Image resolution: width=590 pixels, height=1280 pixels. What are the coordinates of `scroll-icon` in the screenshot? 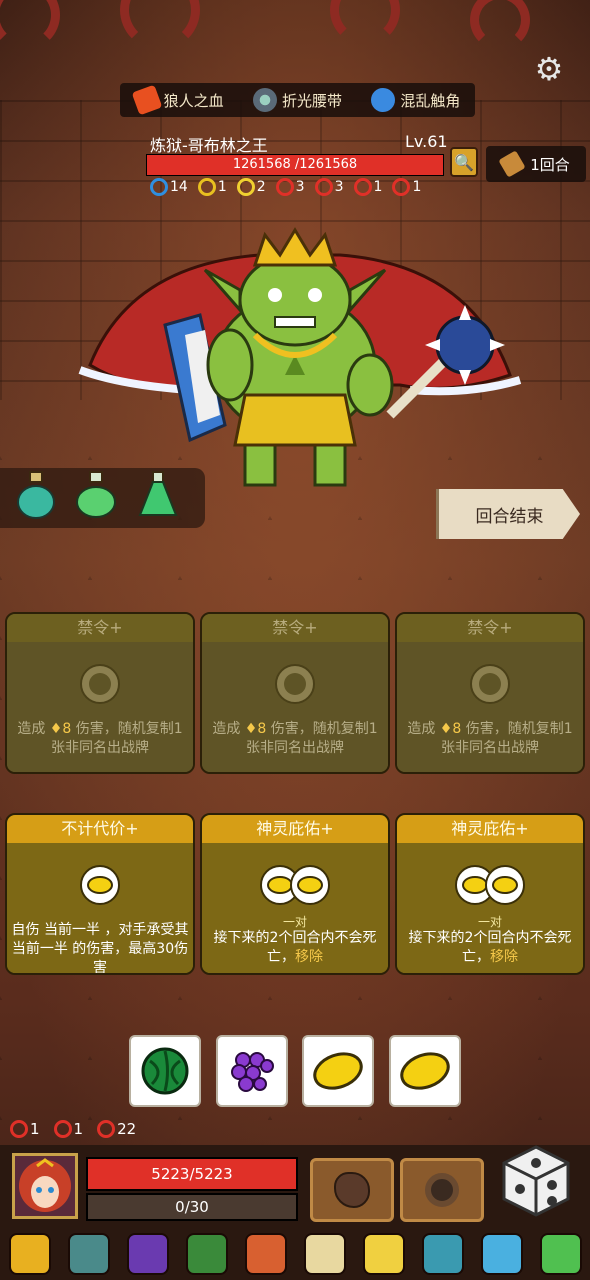 It's located at (512, 164).